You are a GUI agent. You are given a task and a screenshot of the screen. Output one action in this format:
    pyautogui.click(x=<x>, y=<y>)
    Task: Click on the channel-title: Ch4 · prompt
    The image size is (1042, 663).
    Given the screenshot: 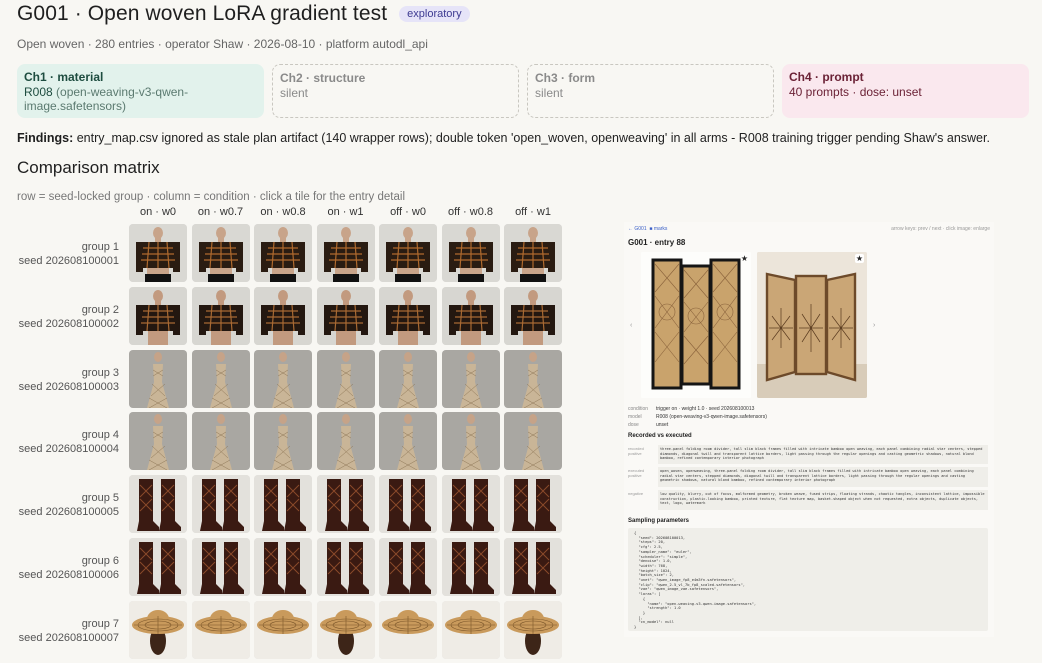 What is the action you would take?
    pyautogui.click(x=826, y=77)
    